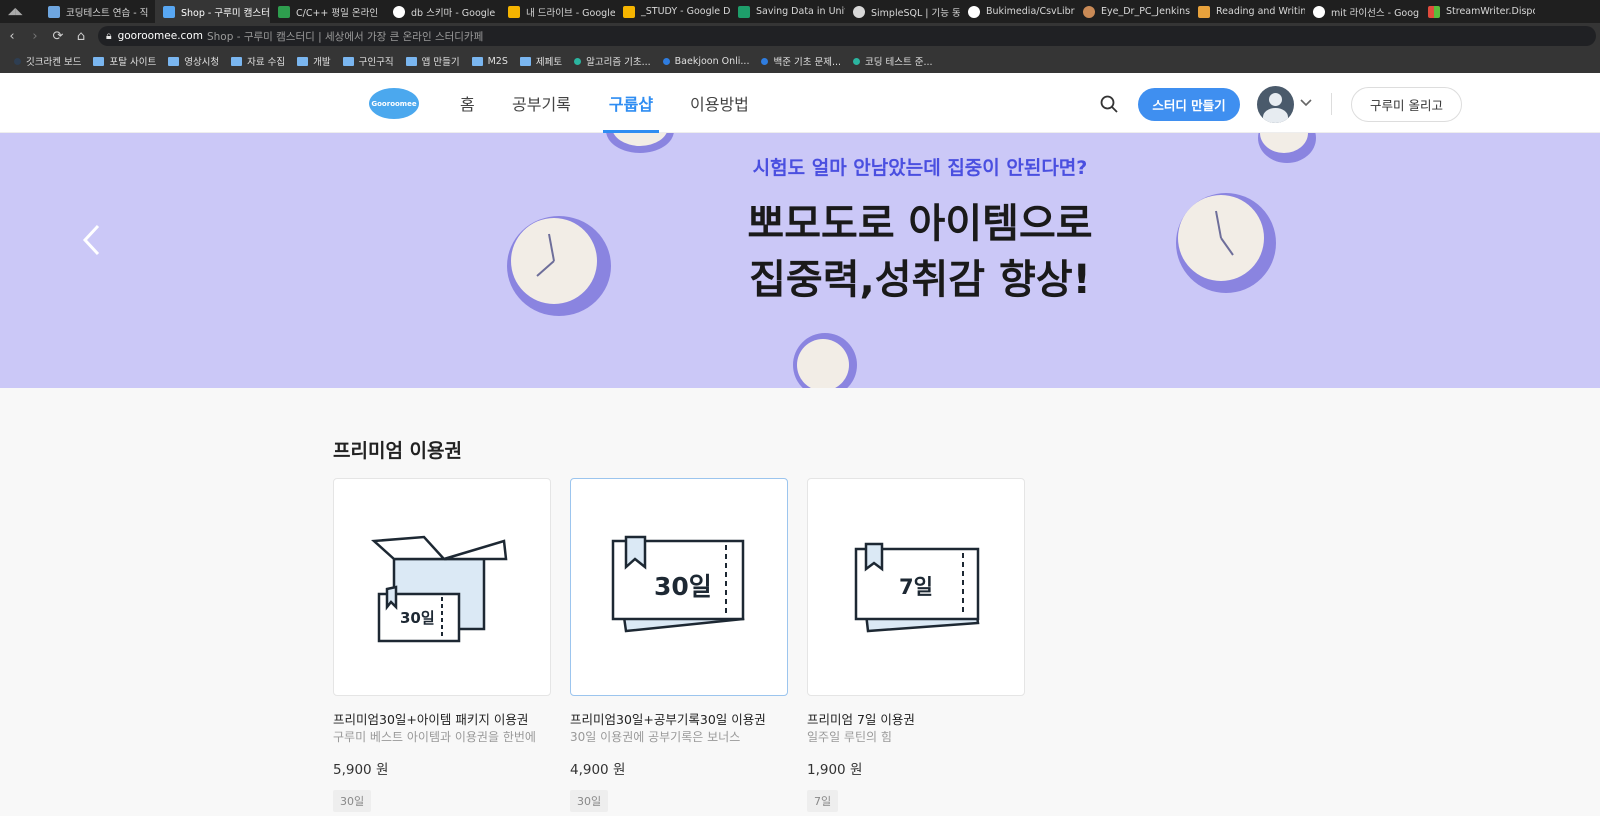 This screenshot has height=816, width=1600. What do you see at coordinates (20, 11) in the screenshot?
I see `tab-overflow: ◢◣` at bounding box center [20, 11].